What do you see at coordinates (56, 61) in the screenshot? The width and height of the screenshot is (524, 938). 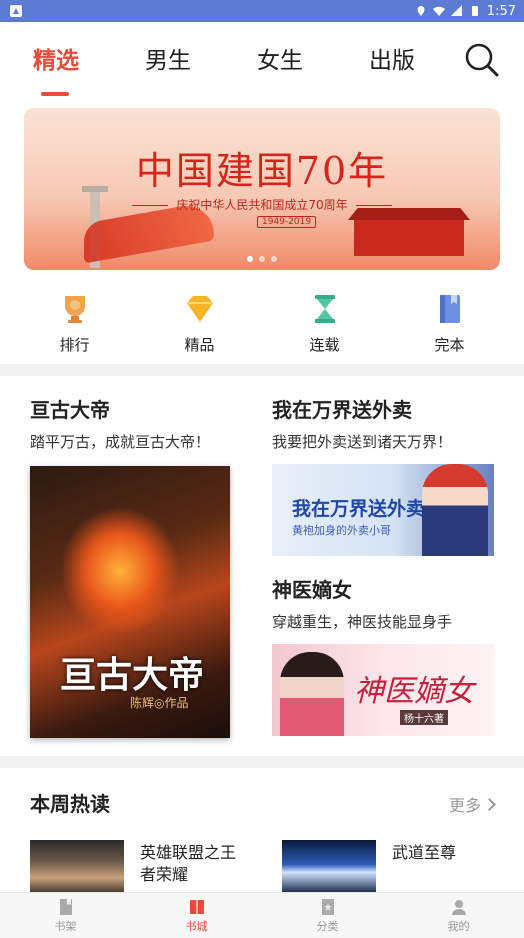 I see `tab-featured: 精选` at bounding box center [56, 61].